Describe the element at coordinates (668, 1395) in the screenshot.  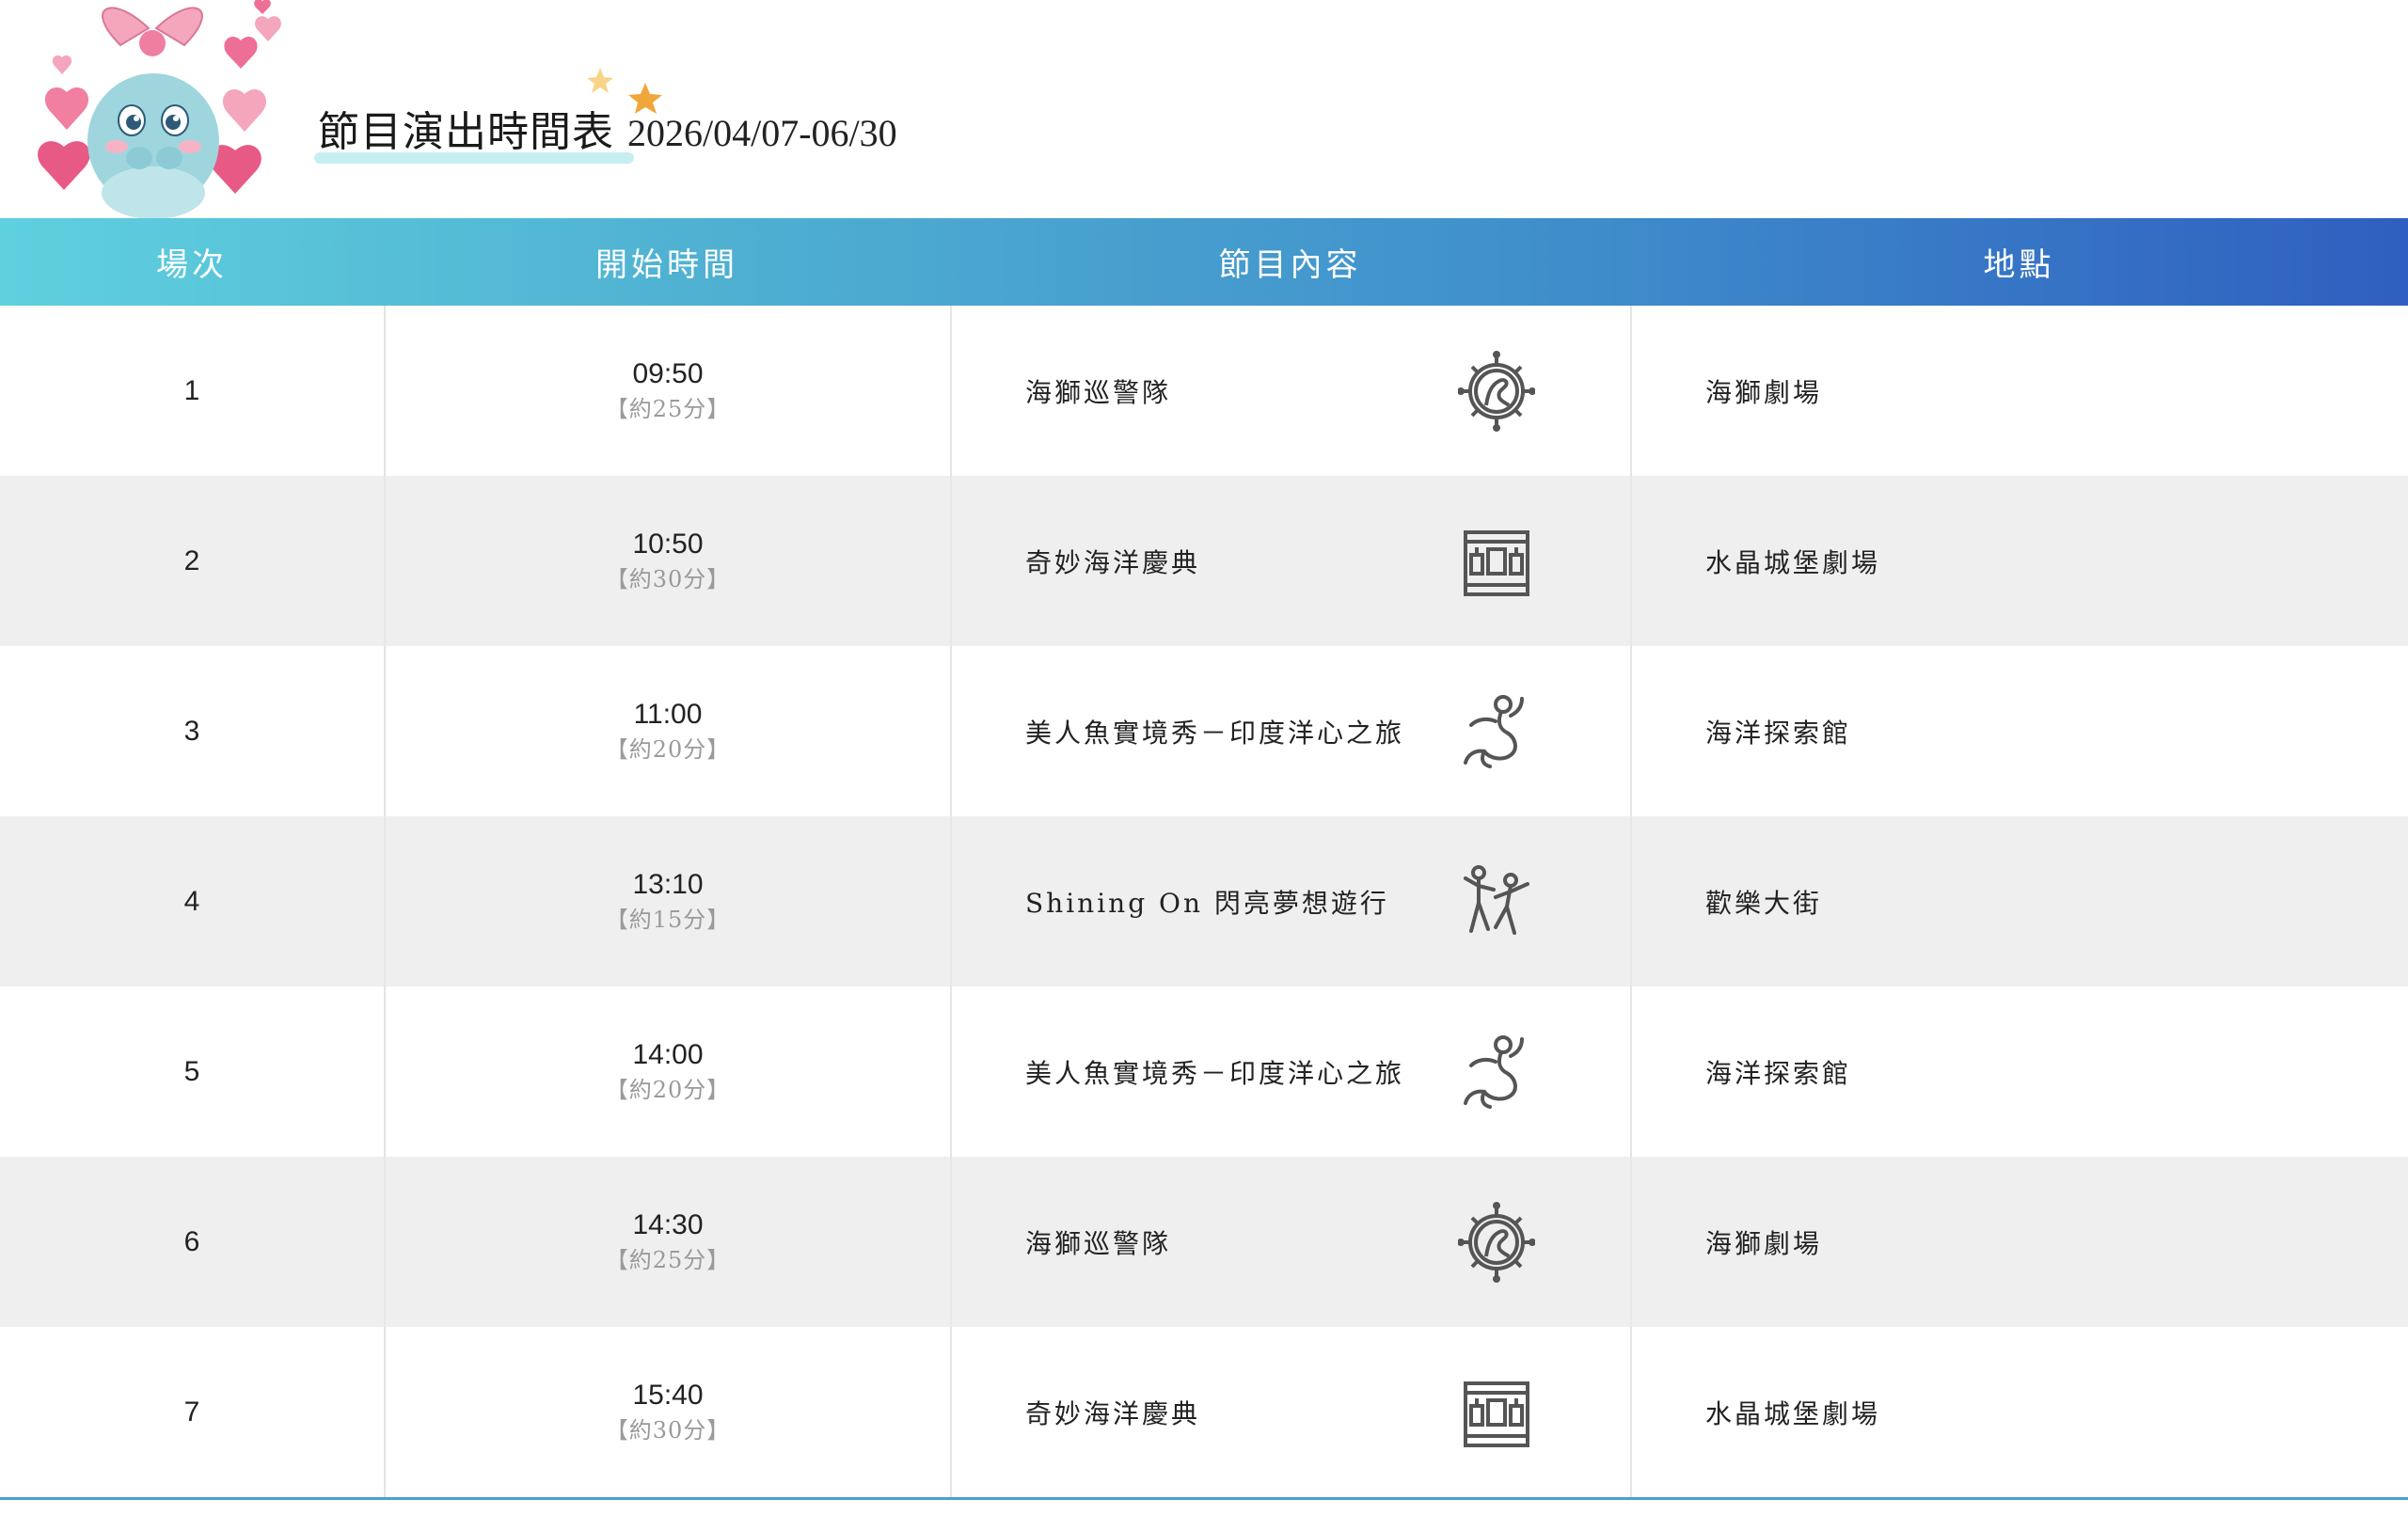
I see `start-time: 15:40` at that location.